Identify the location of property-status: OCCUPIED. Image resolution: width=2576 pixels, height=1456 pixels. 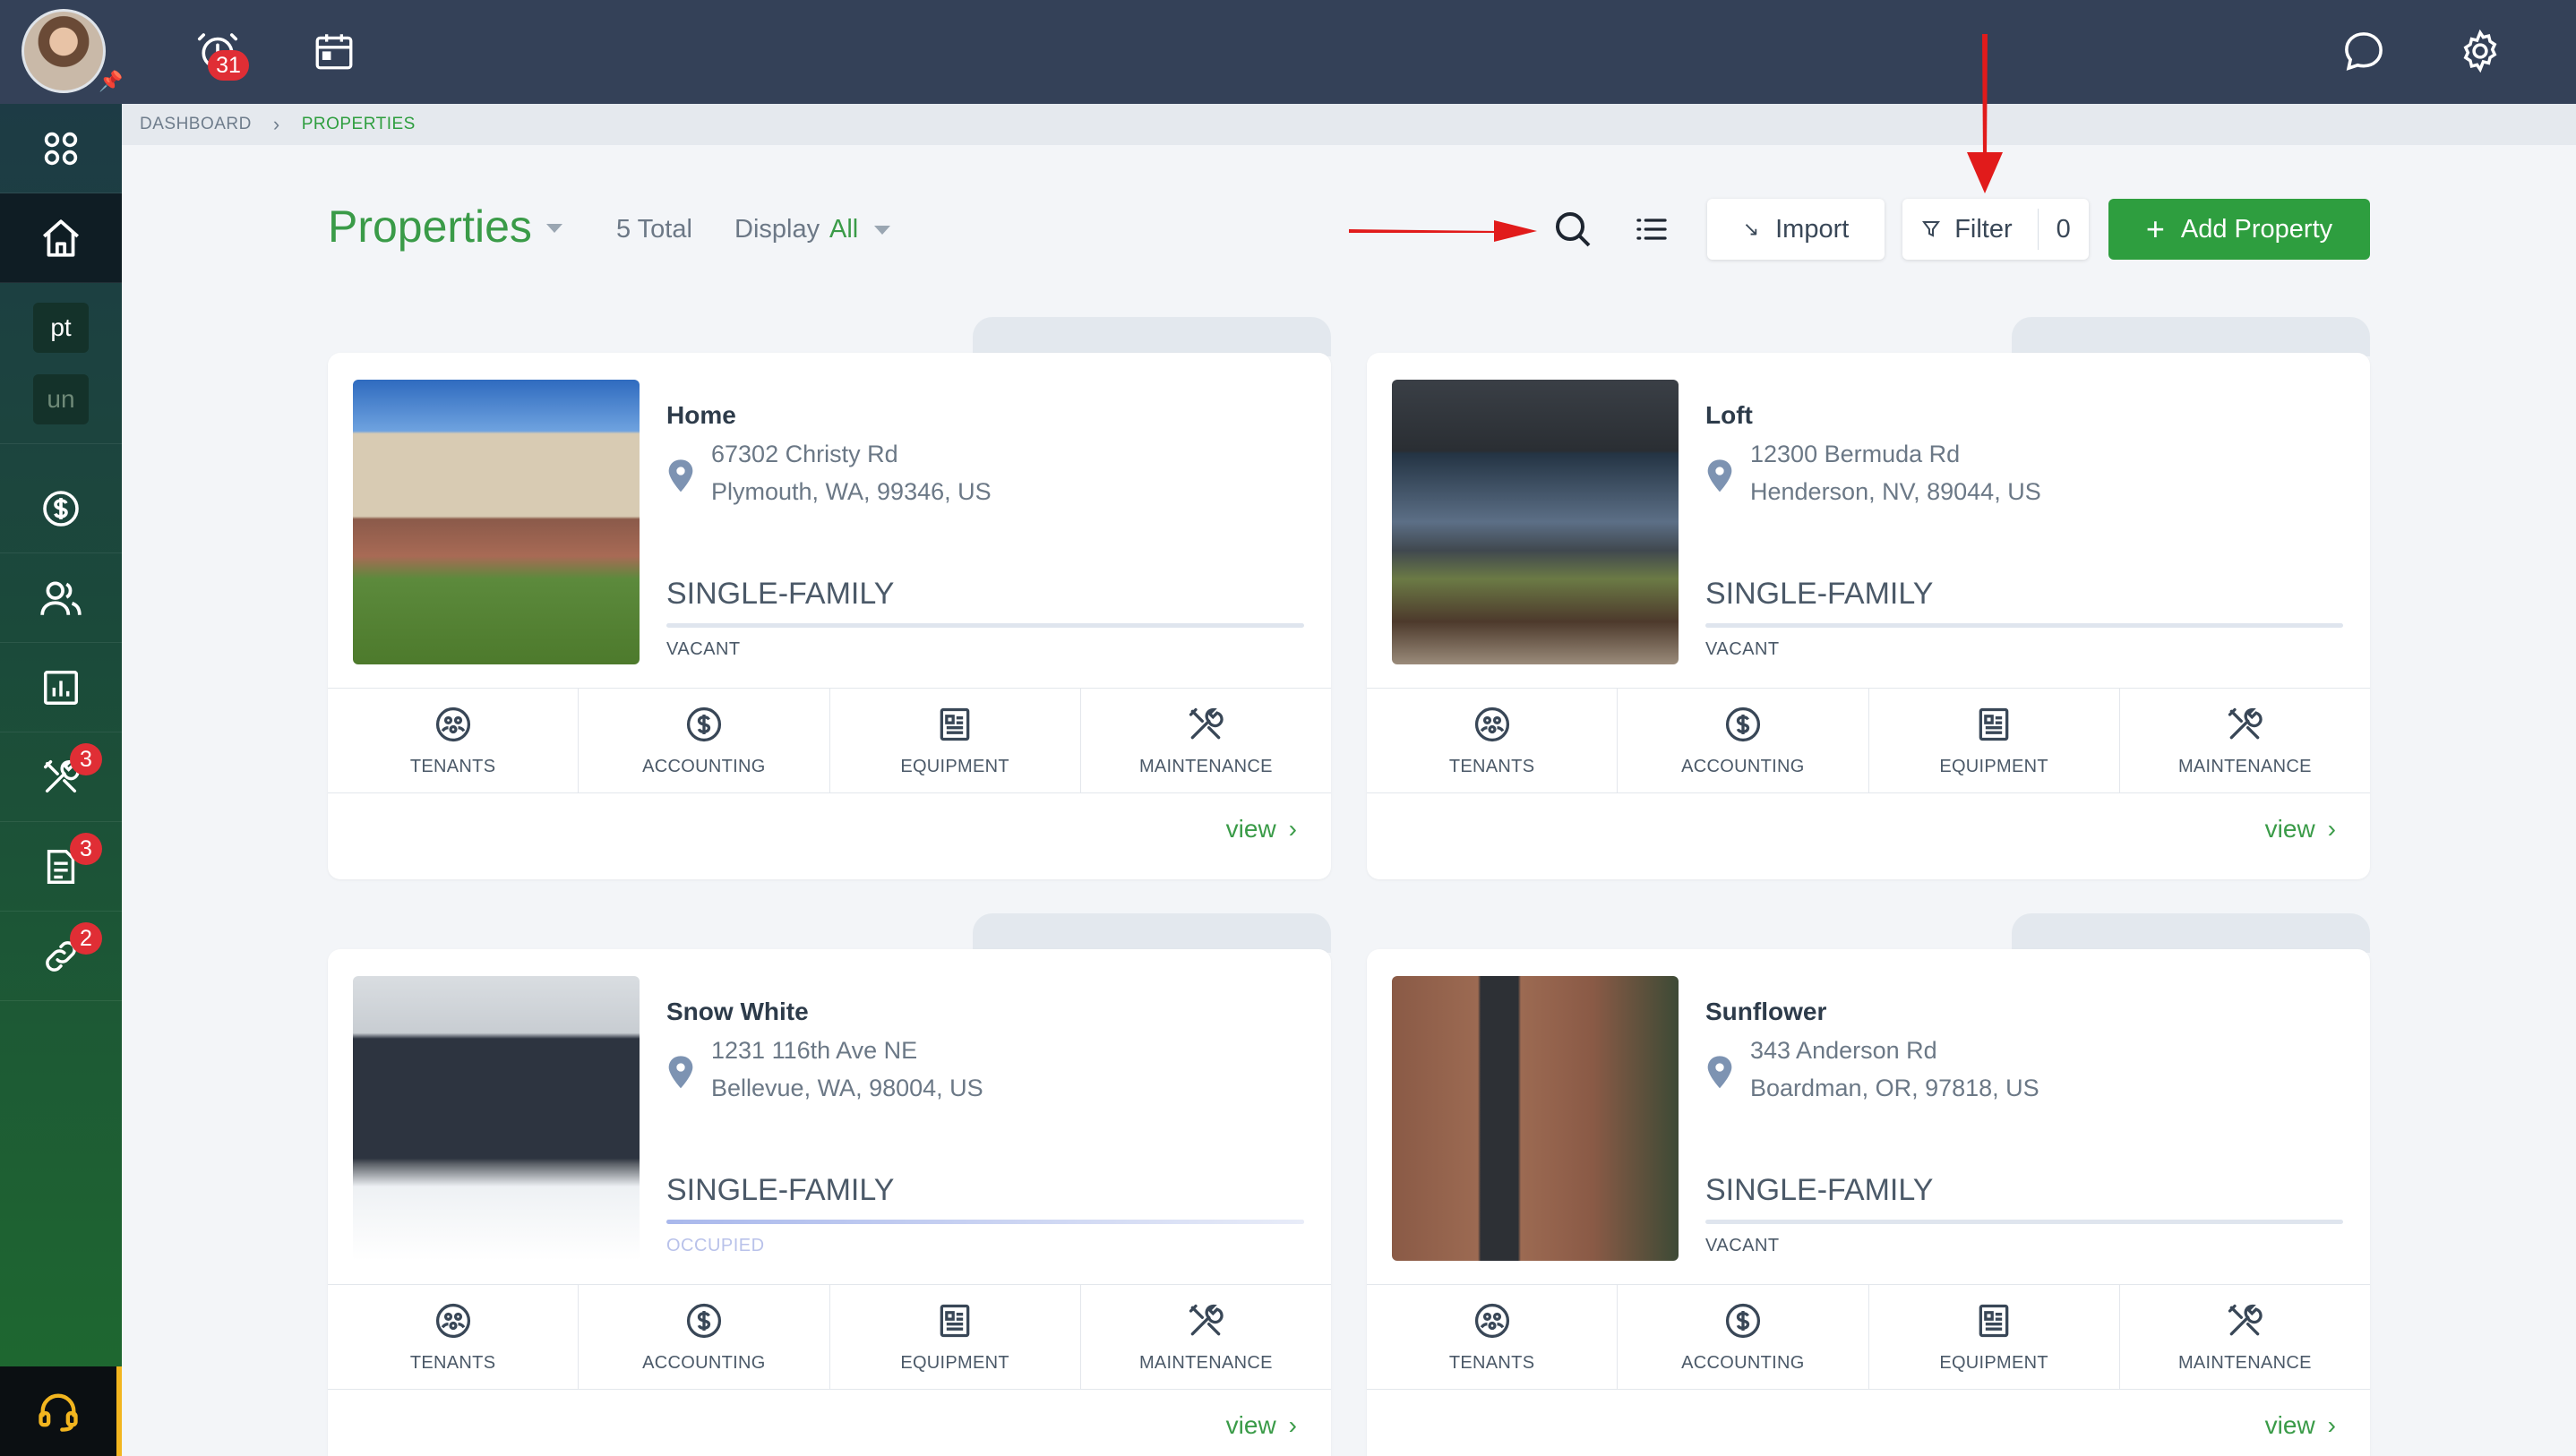
(715, 1245).